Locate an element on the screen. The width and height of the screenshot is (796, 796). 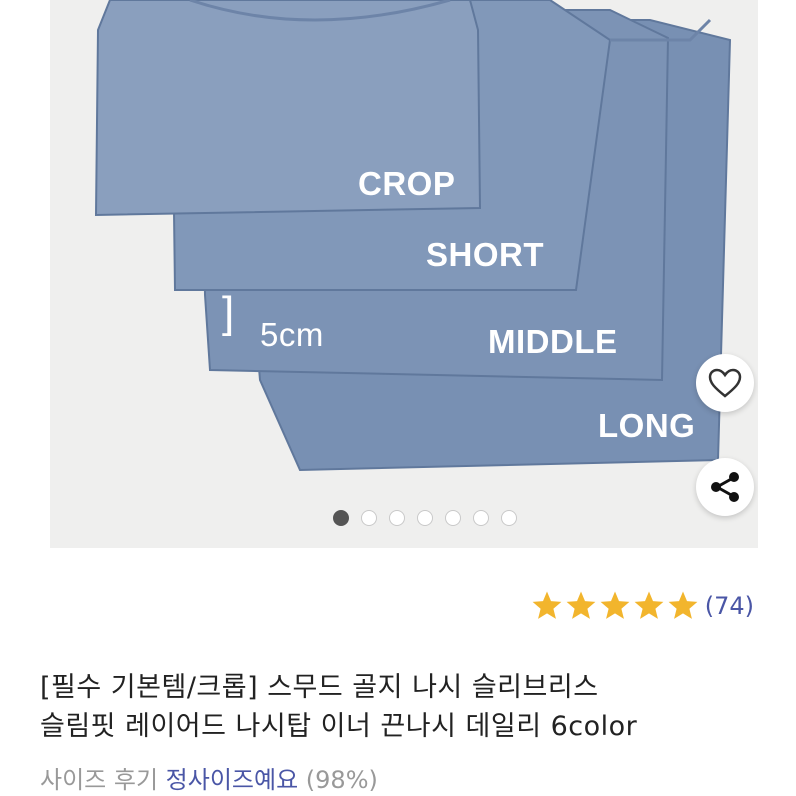
heart-icon is located at coordinates (725, 383).